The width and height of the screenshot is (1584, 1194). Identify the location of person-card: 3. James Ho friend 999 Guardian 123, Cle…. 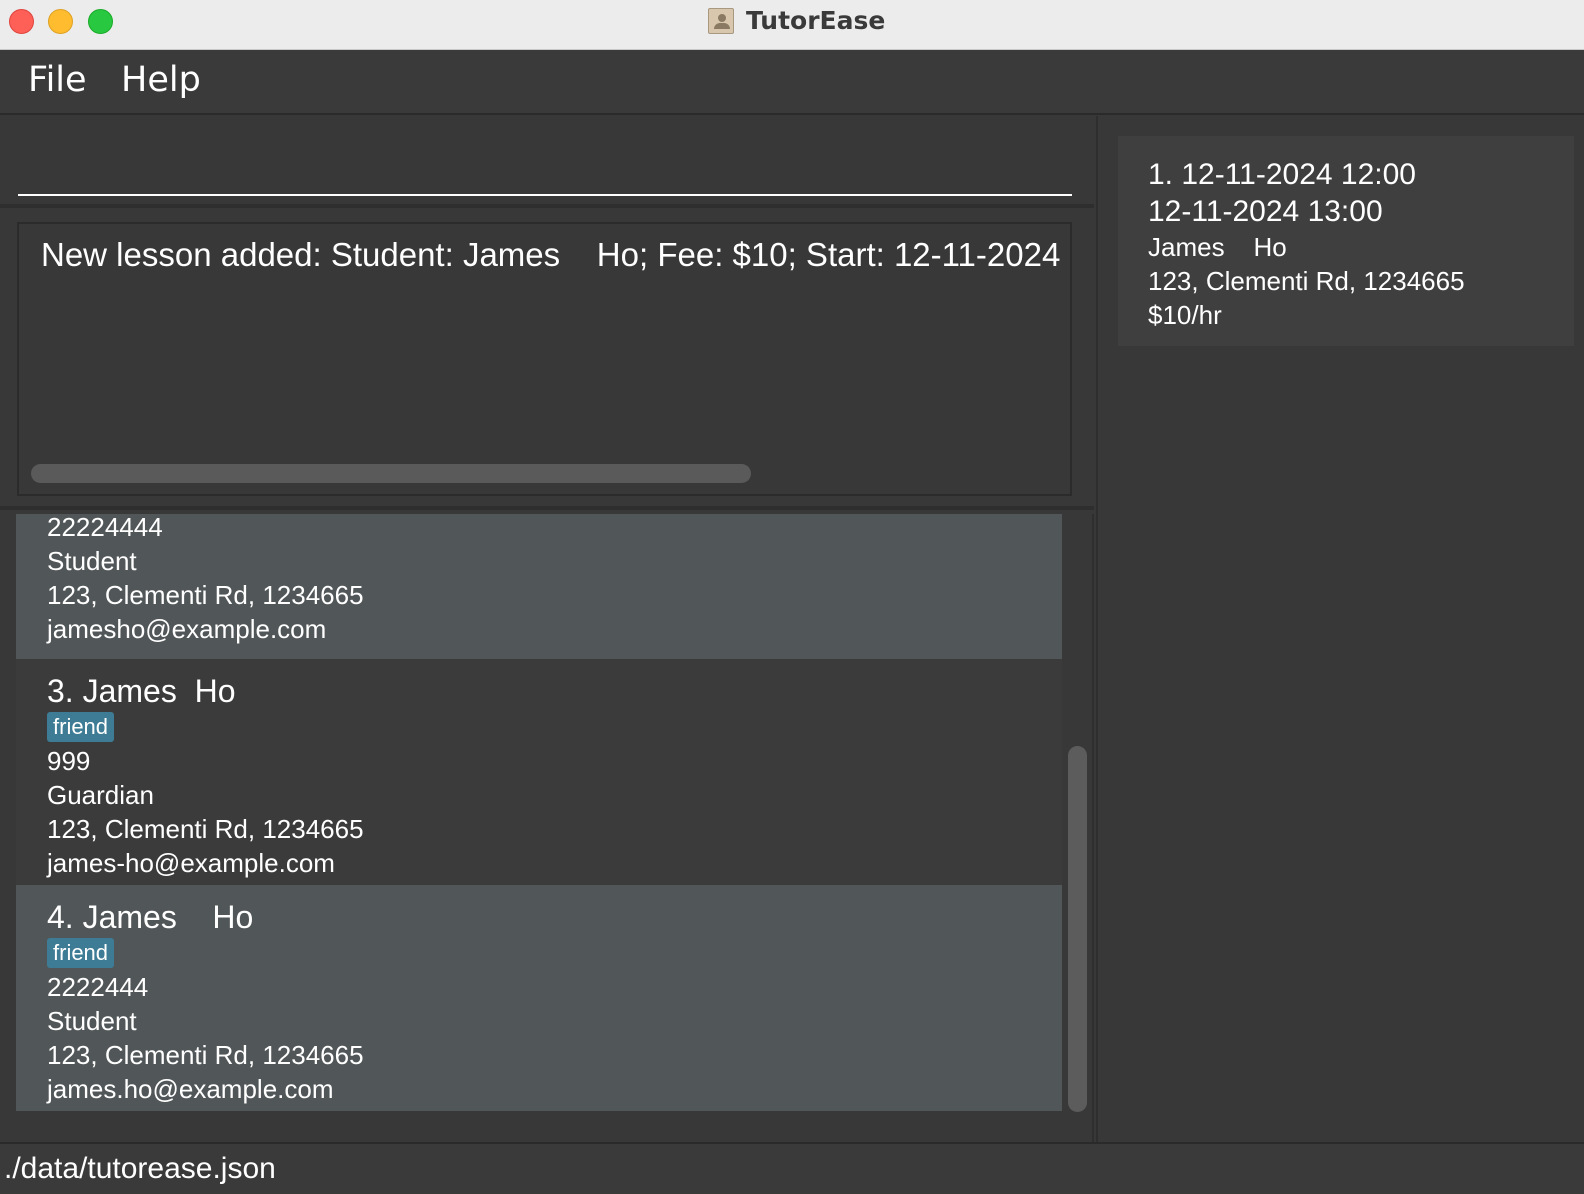
(539, 772).